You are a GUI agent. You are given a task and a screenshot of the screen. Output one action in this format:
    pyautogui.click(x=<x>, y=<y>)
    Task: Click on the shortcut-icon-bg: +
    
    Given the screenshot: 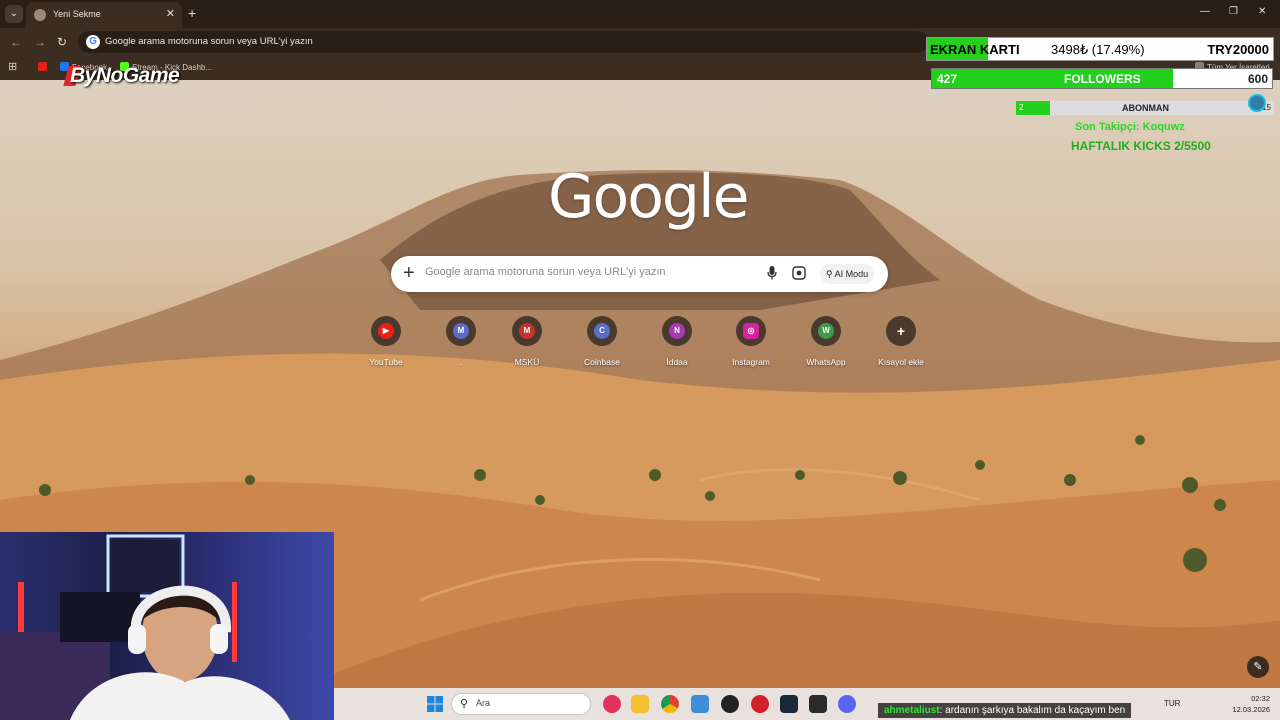 What is the action you would take?
    pyautogui.click(x=901, y=331)
    